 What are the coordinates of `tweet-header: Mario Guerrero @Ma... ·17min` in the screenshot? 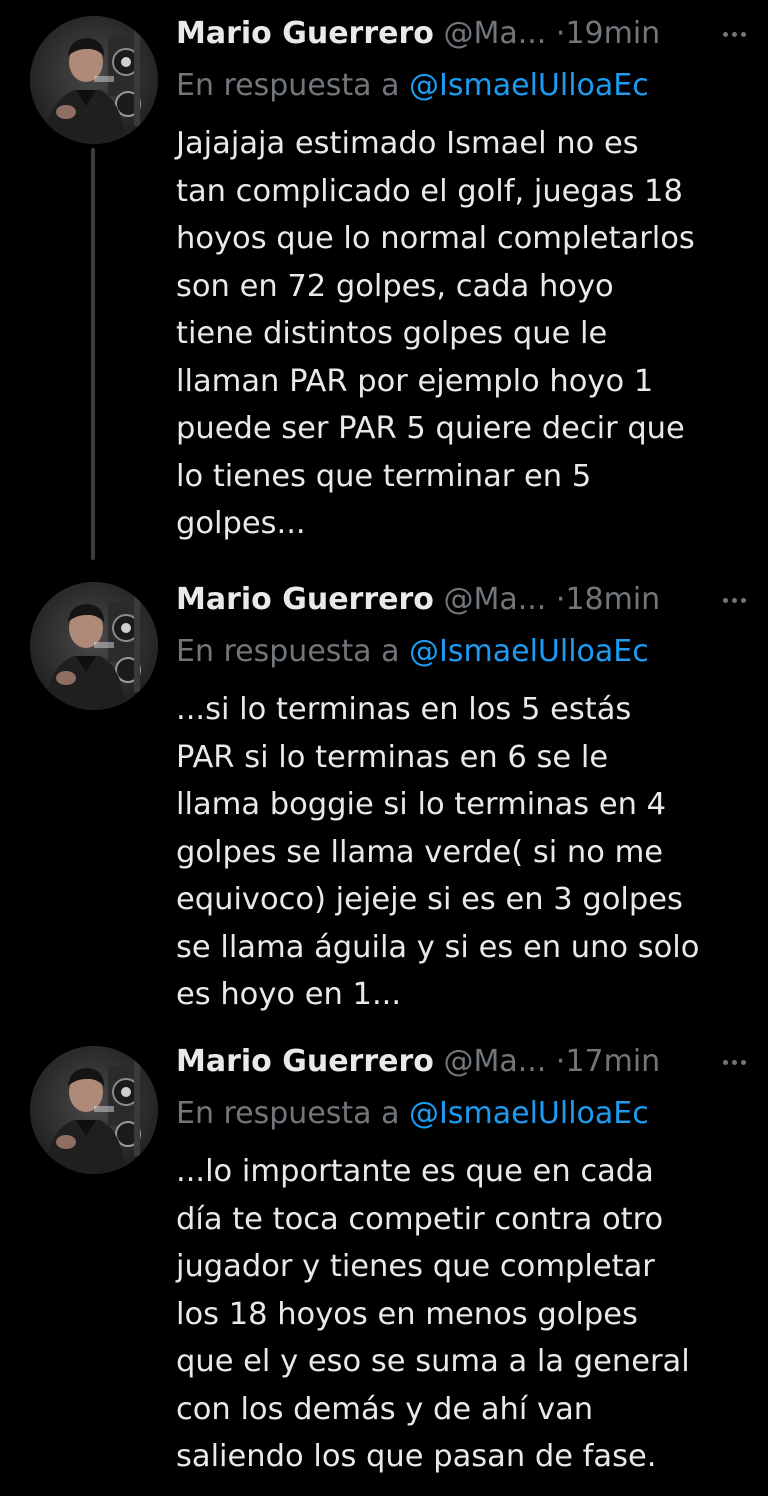 It's located at (465, 1062).